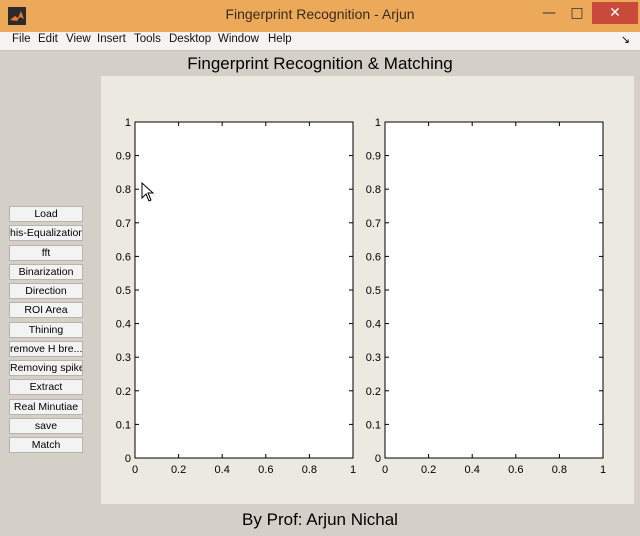  Describe the element at coordinates (46, 425) in the screenshot. I see `save-button: save` at that location.